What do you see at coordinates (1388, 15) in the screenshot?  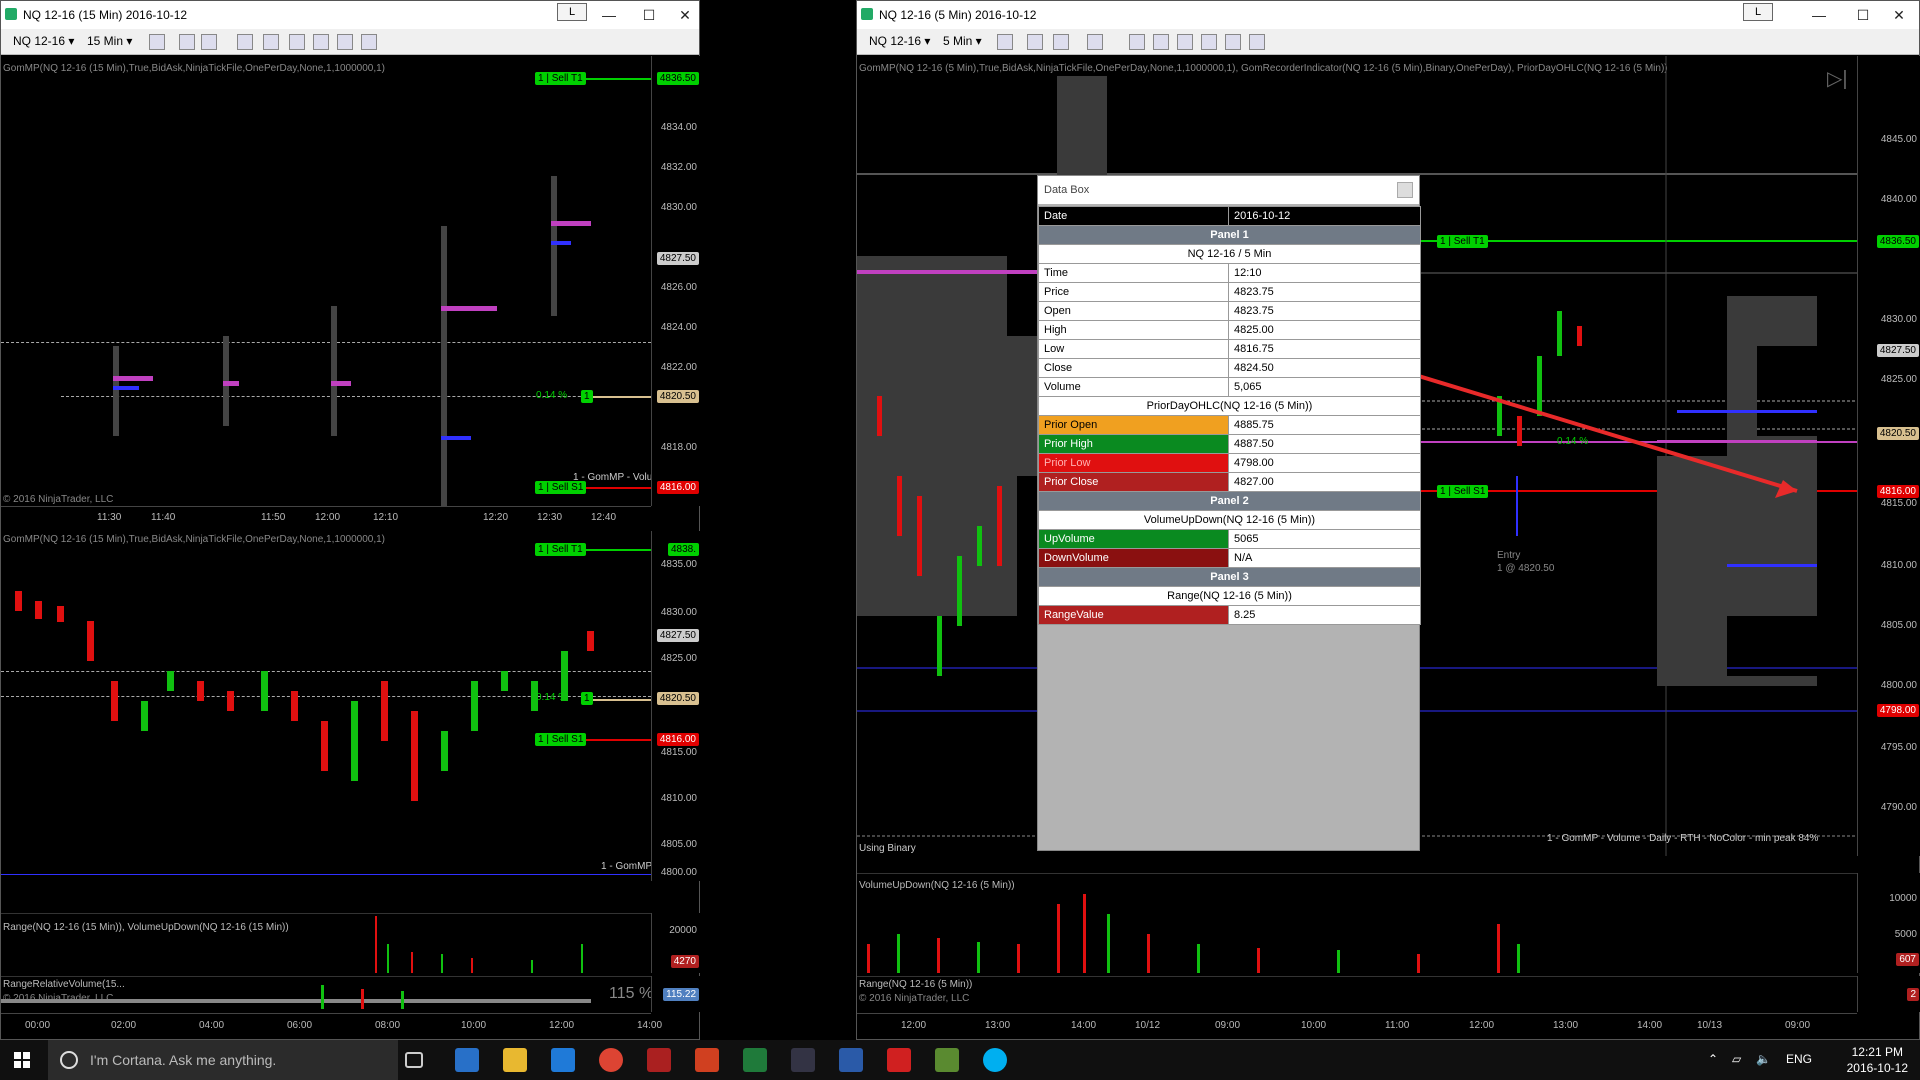 I see `right-title-bar: NQ 12-16 (5 Min) 2016-10-12 L — ☐ ✕` at bounding box center [1388, 15].